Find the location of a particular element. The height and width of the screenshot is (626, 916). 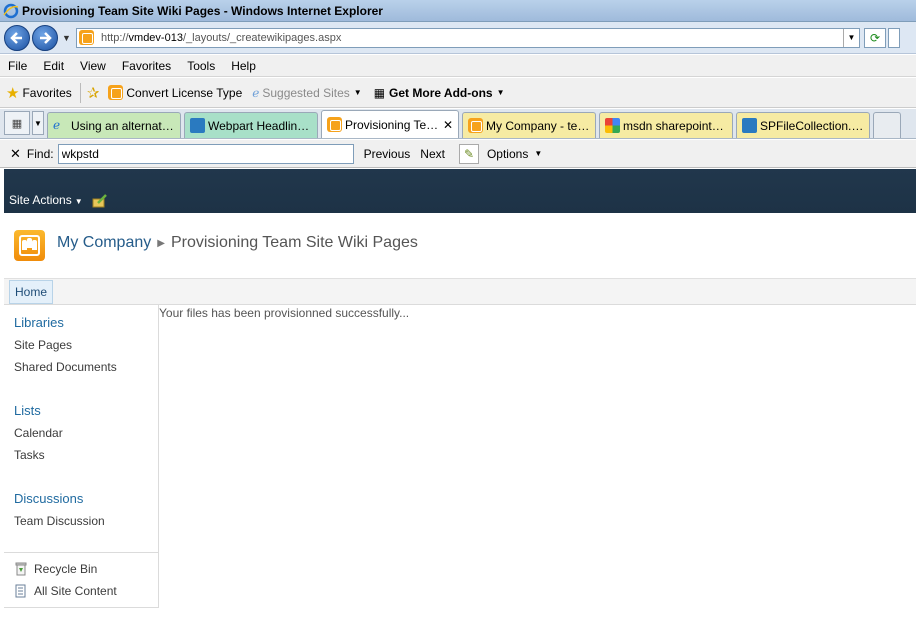

webpart-page-icon is located at coordinates (197, 125).